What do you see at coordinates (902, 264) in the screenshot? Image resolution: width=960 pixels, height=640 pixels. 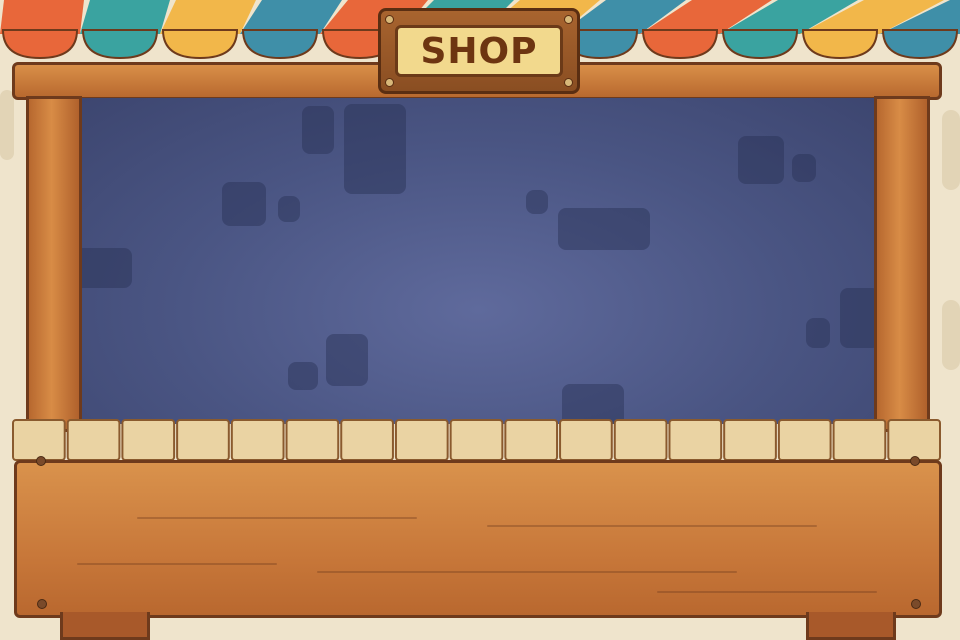 I see `right-post` at bounding box center [902, 264].